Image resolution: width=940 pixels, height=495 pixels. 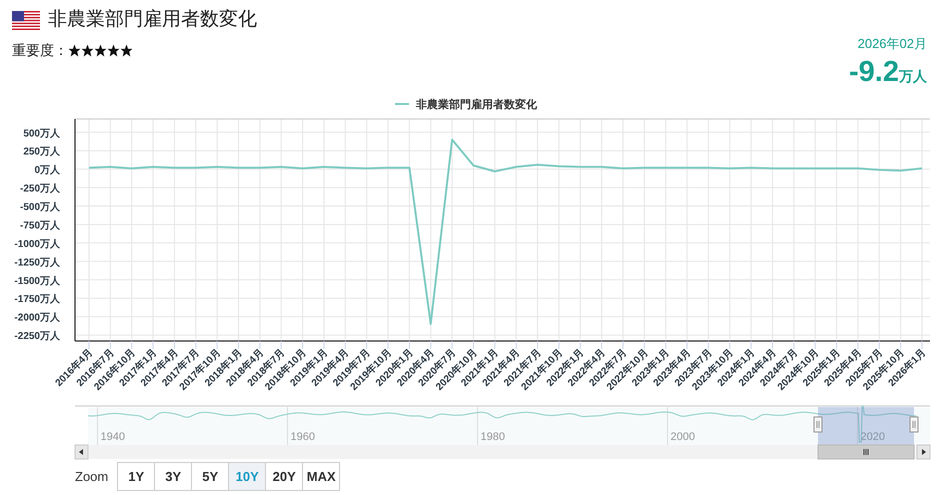 I want to click on legend-line-icon, so click(x=402, y=104).